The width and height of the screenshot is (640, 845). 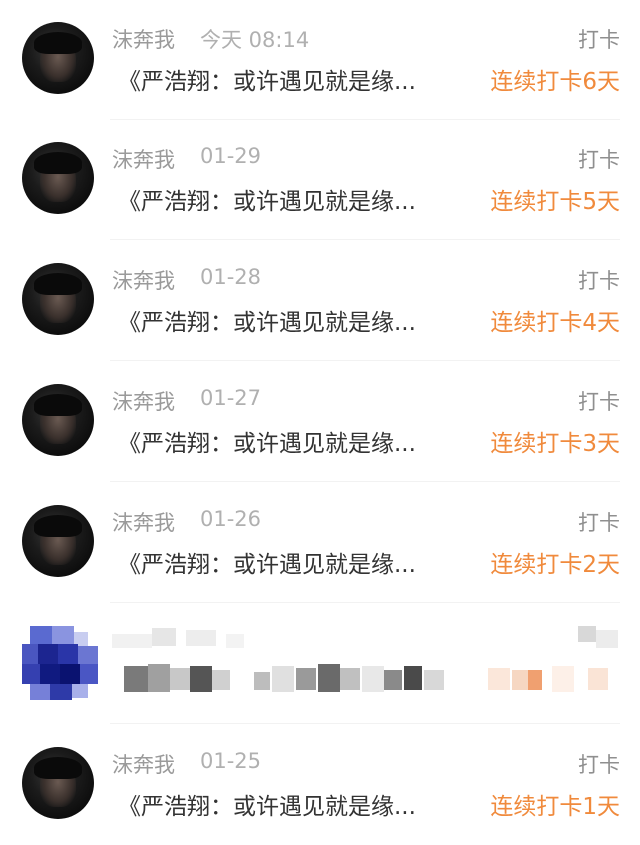 I want to click on timestamp: 今天 08:14, so click(x=255, y=40).